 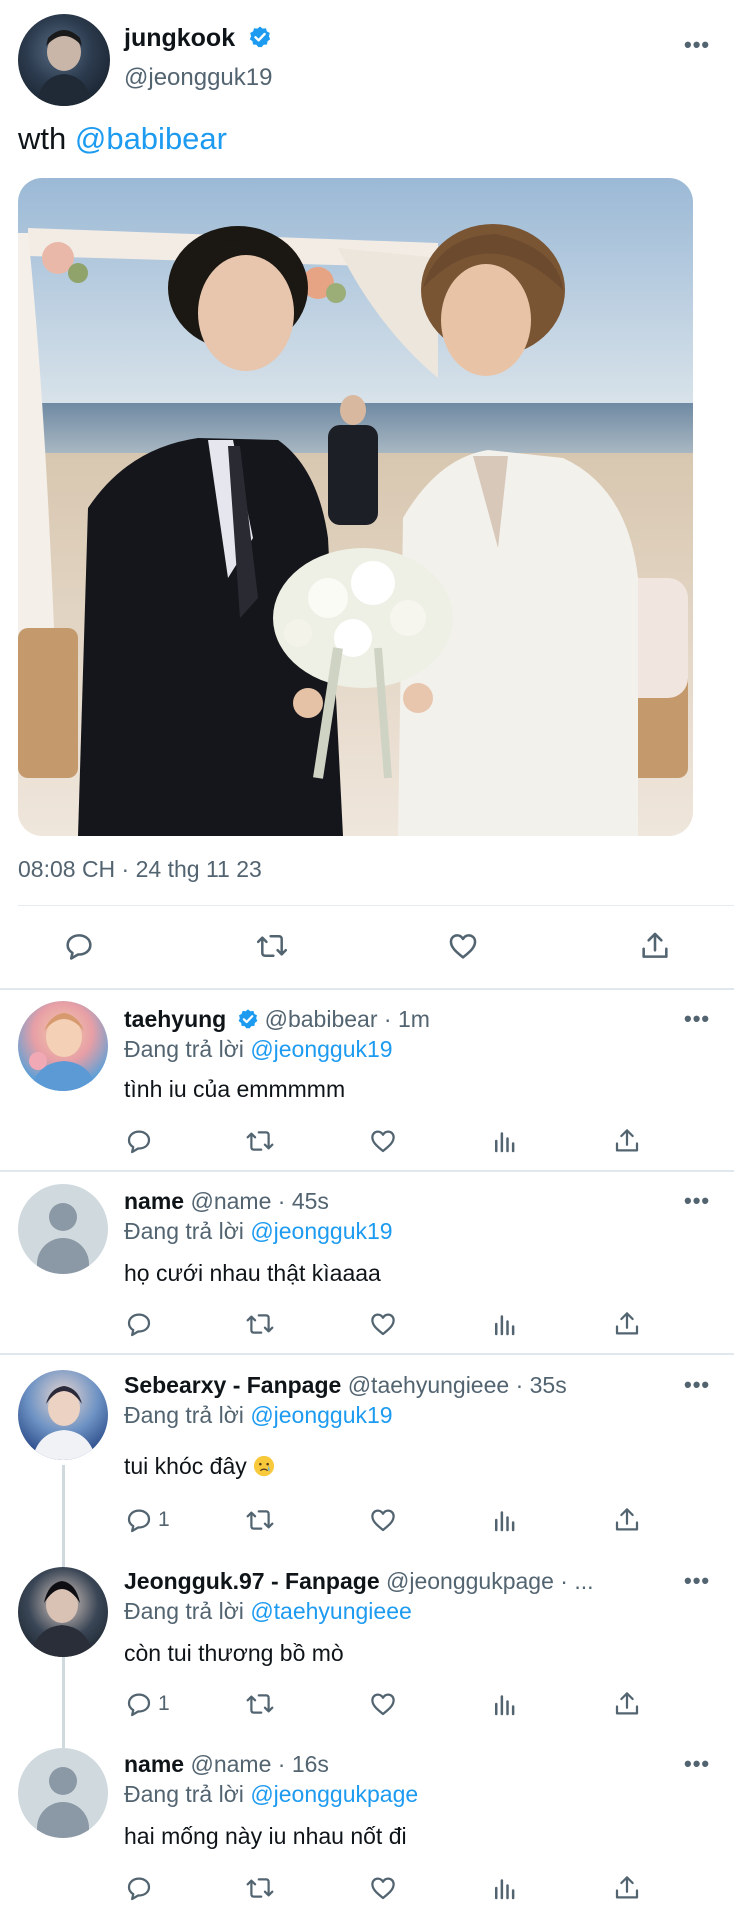 What do you see at coordinates (330, 1611) in the screenshot?
I see `replying-to-link: @taehyungieee` at bounding box center [330, 1611].